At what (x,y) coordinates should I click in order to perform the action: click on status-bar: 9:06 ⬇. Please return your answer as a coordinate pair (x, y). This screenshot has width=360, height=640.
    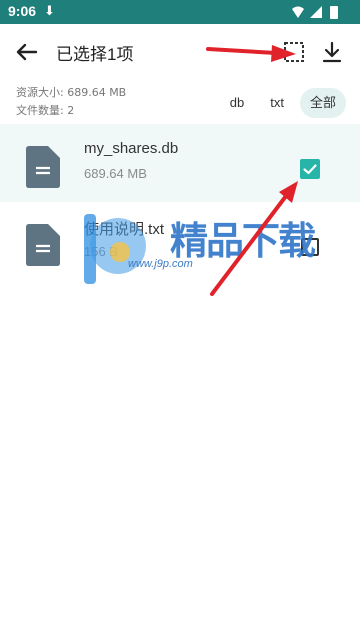
    Looking at the image, I should click on (180, 12).